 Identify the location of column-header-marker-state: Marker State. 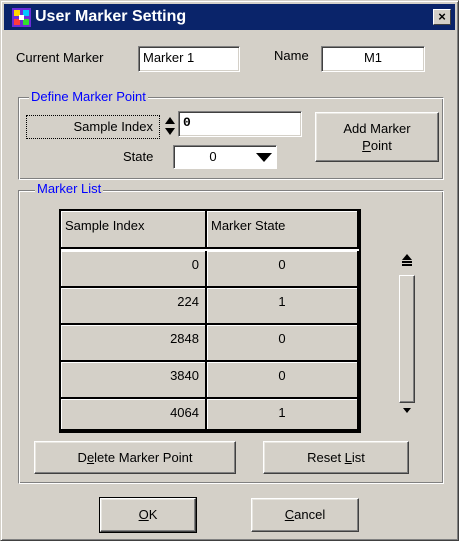
(283, 230).